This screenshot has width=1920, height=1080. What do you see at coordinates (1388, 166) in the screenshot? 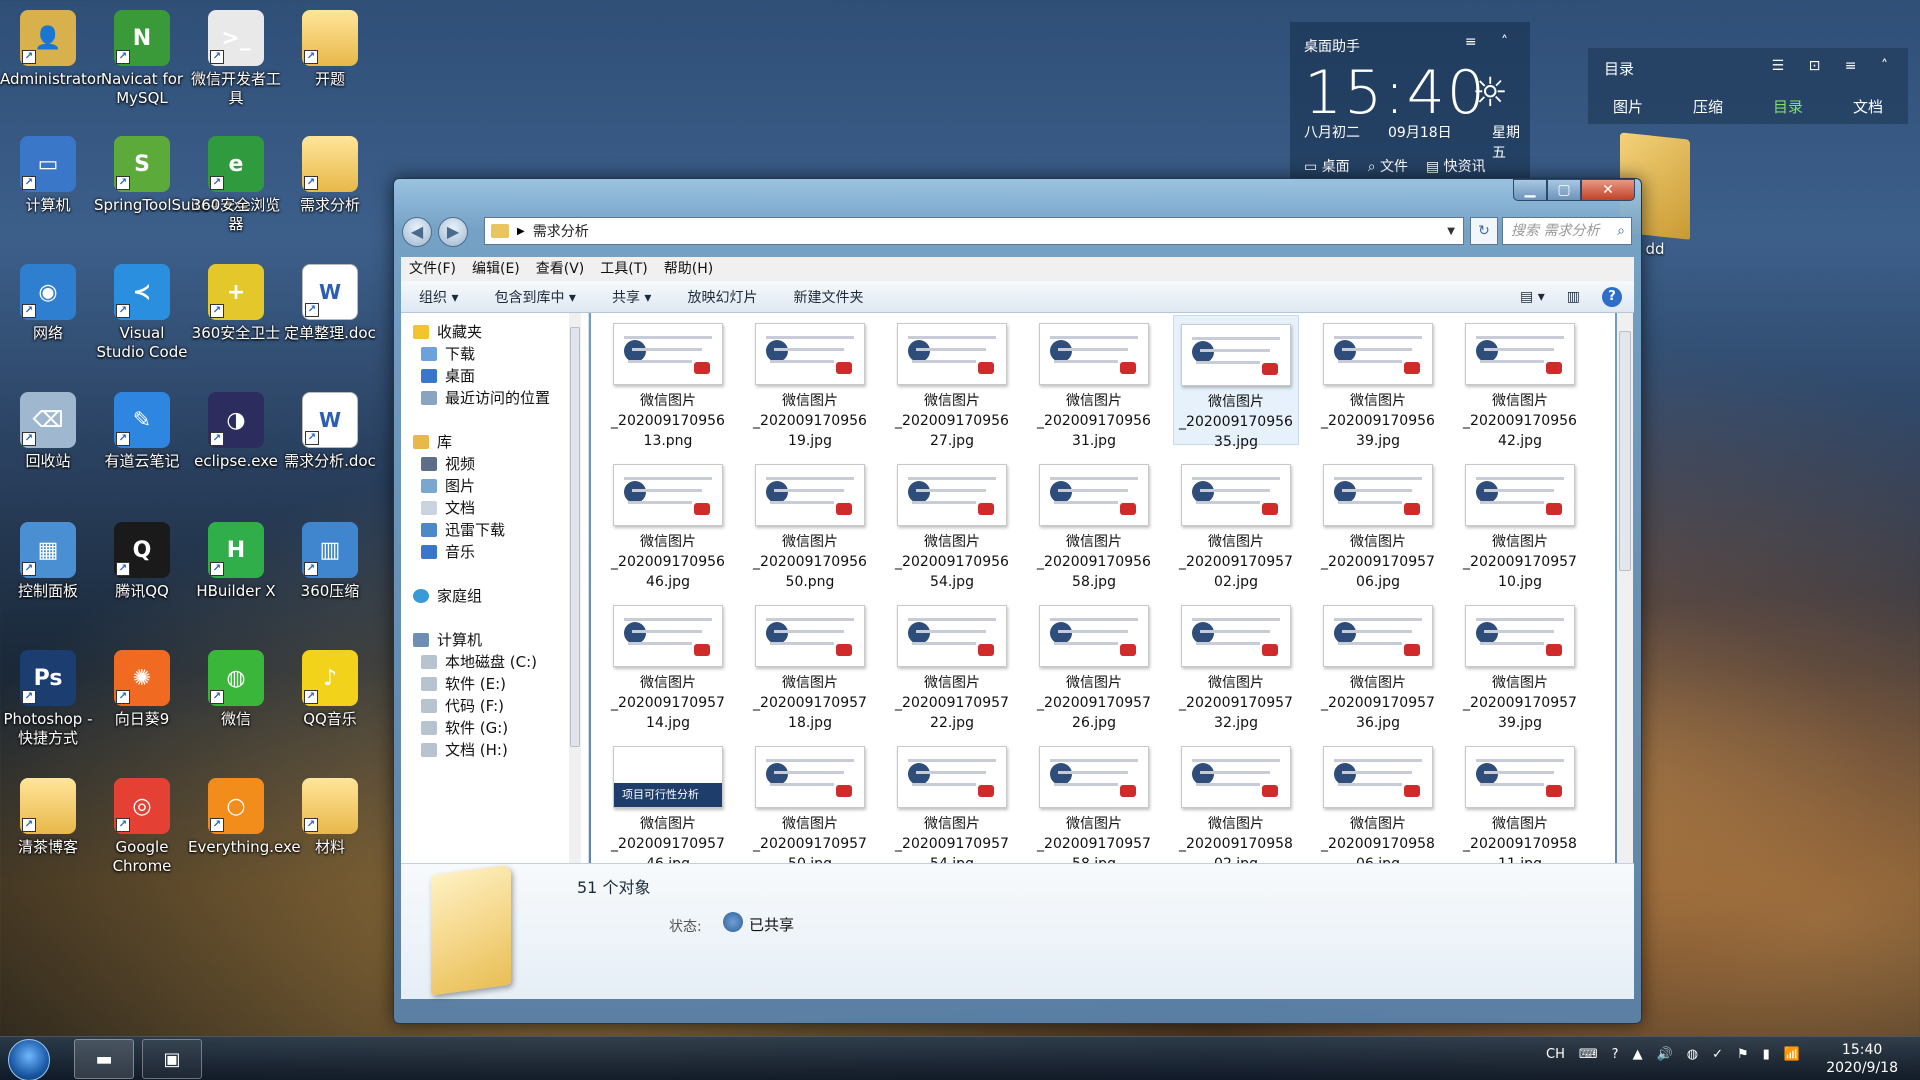
I see `assistant-link-file: ⌕ 文件` at bounding box center [1388, 166].